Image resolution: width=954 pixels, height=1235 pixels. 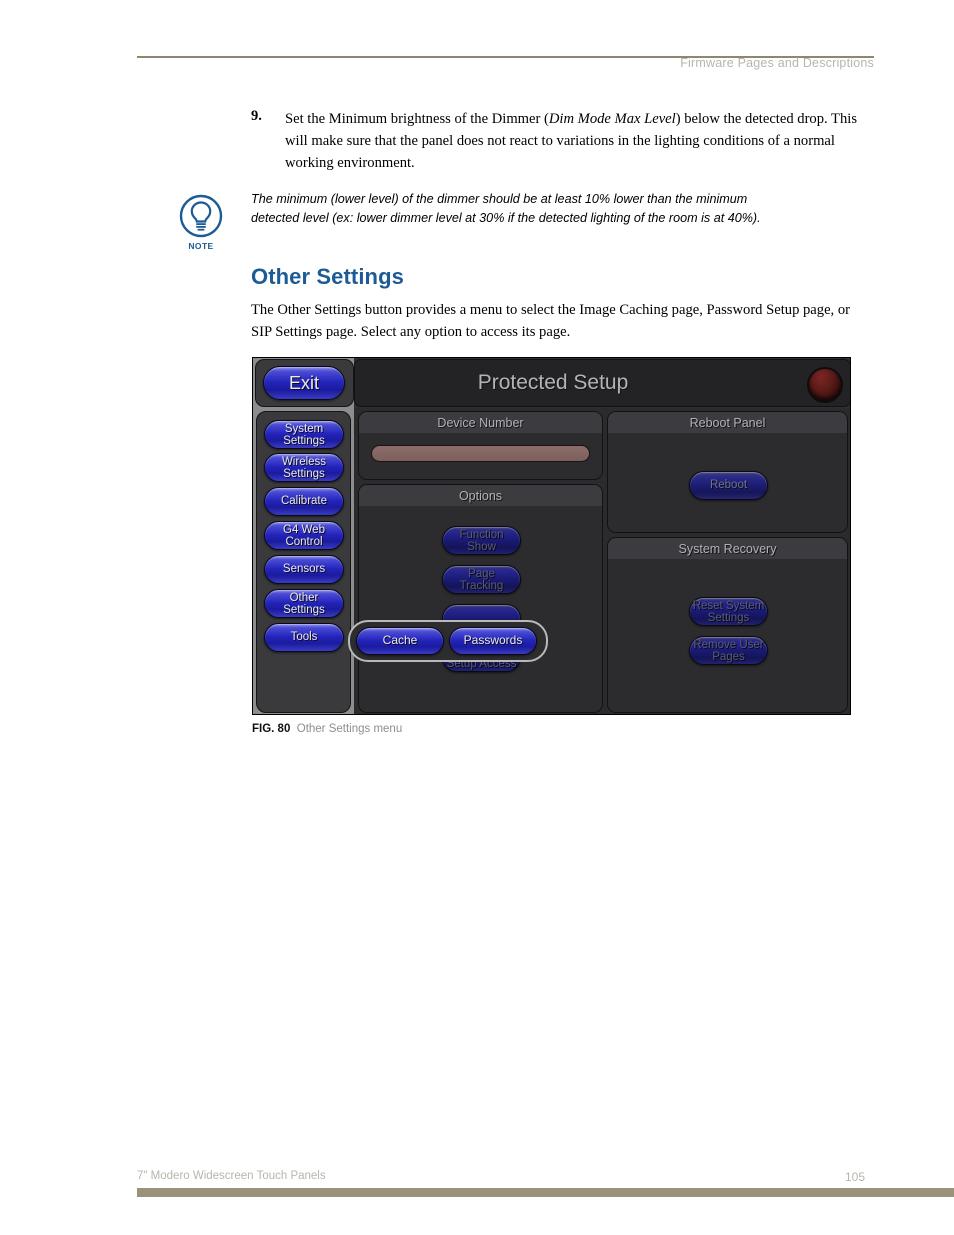 What do you see at coordinates (481, 547) in the screenshot?
I see `button-label-line2: Show` at bounding box center [481, 547].